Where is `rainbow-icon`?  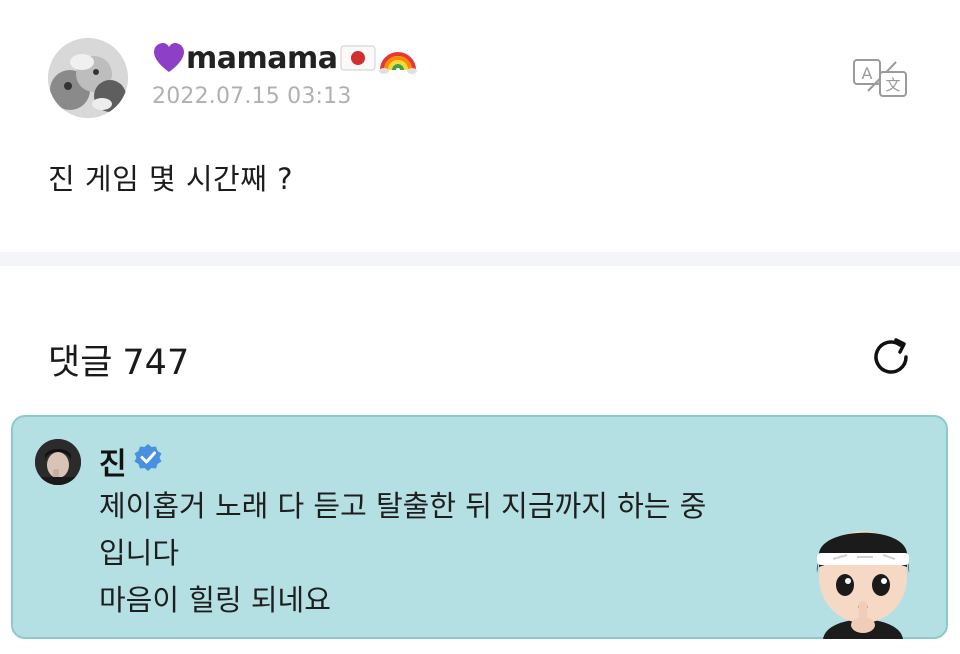 rainbow-icon is located at coordinates (398, 58).